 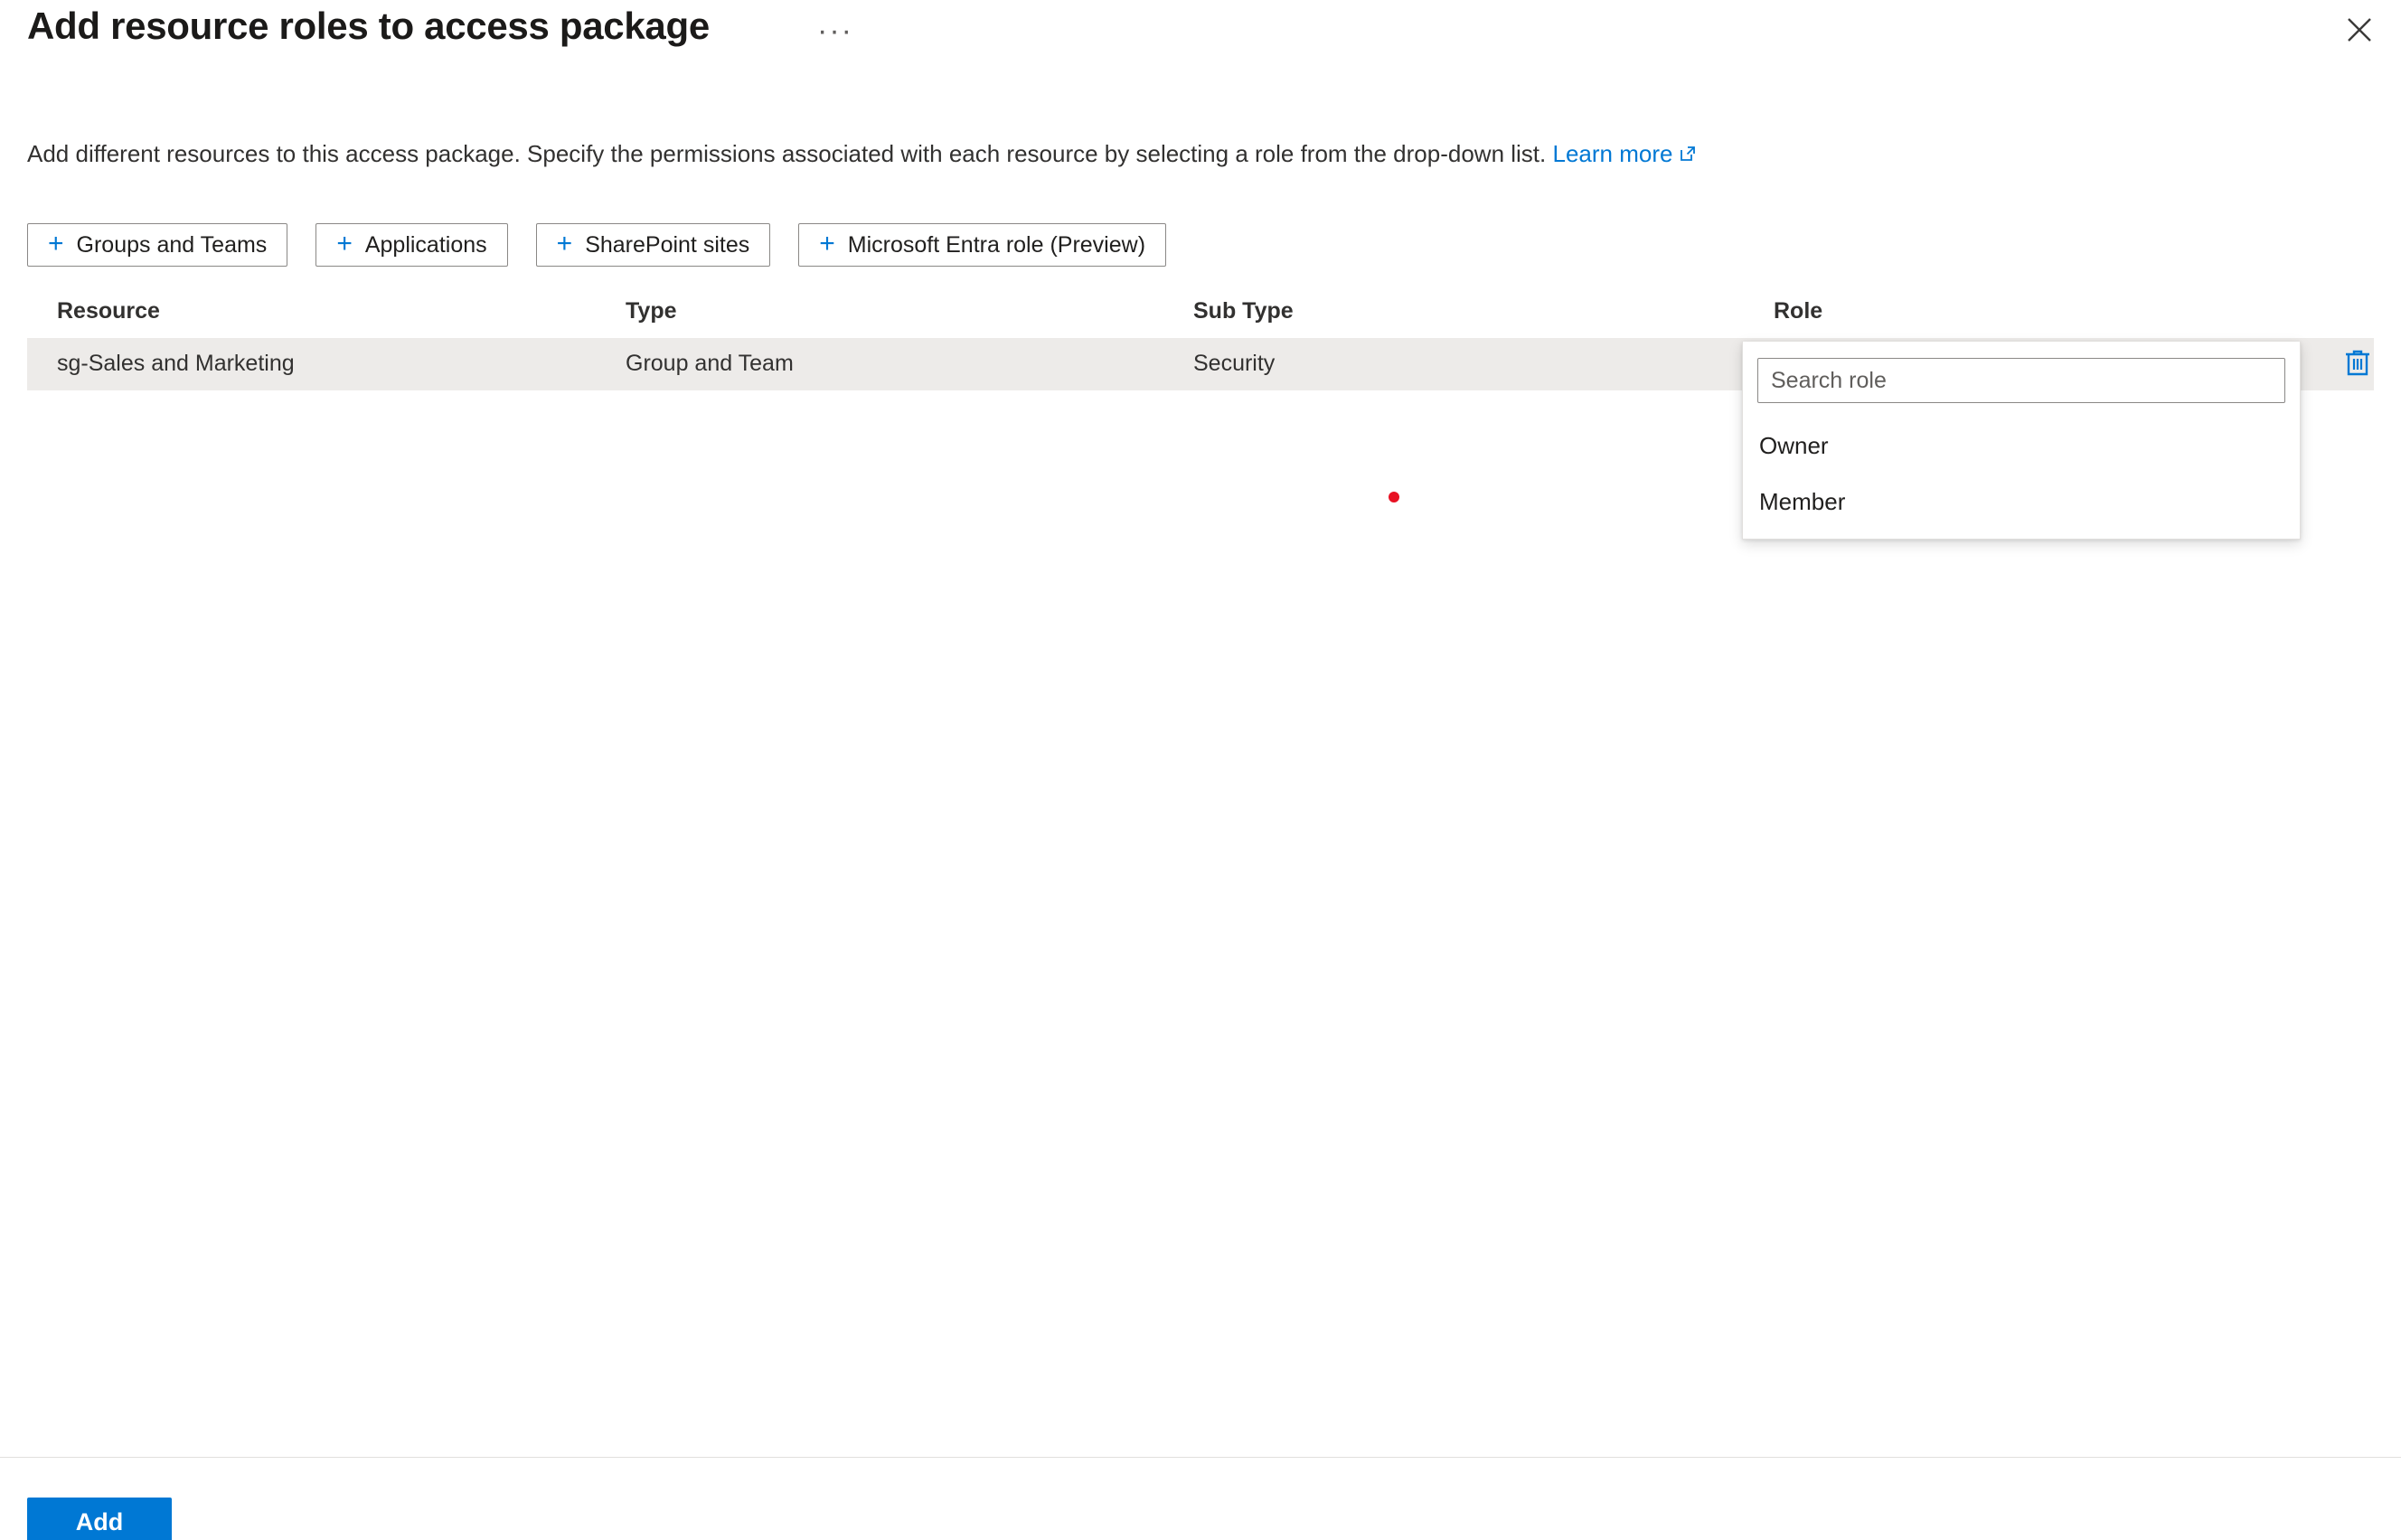 What do you see at coordinates (425, 244) in the screenshot?
I see `add-applications-label: Applications` at bounding box center [425, 244].